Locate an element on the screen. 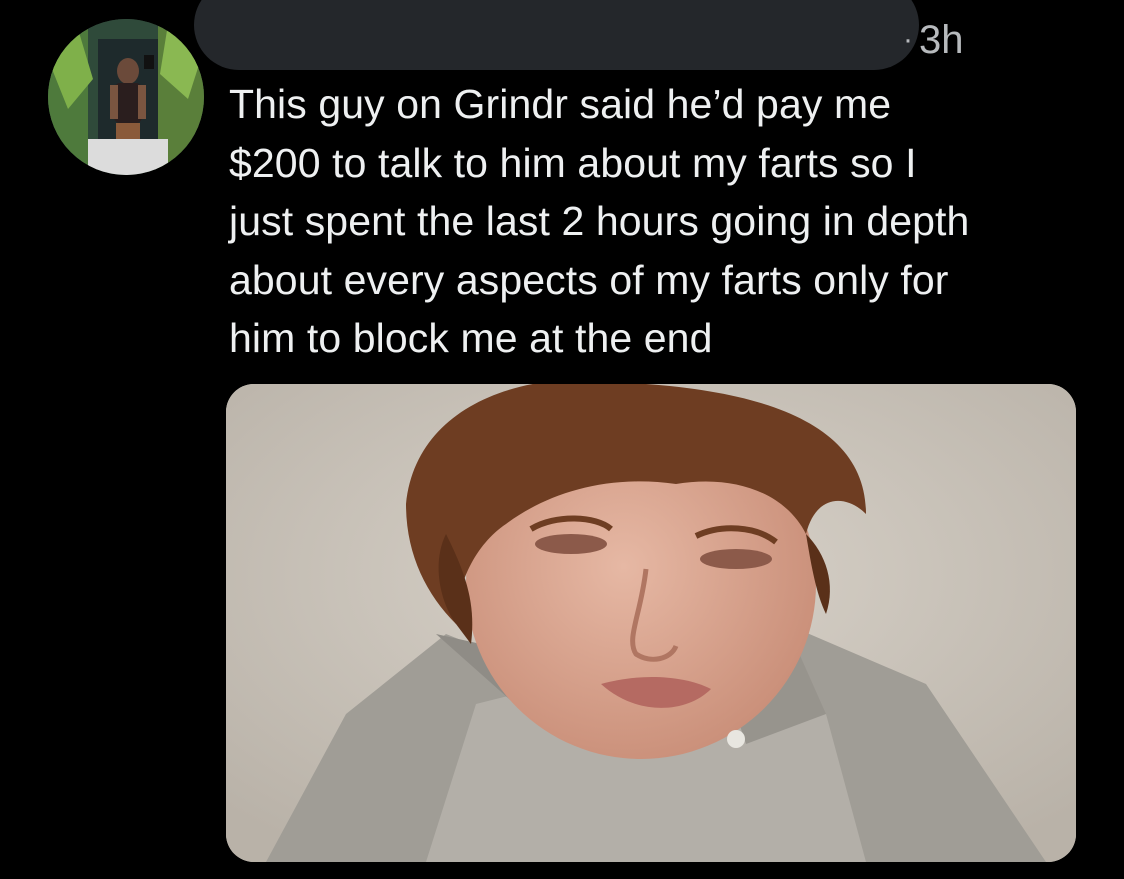 The image size is (1124, 879). avatar is located at coordinates (126, 97).